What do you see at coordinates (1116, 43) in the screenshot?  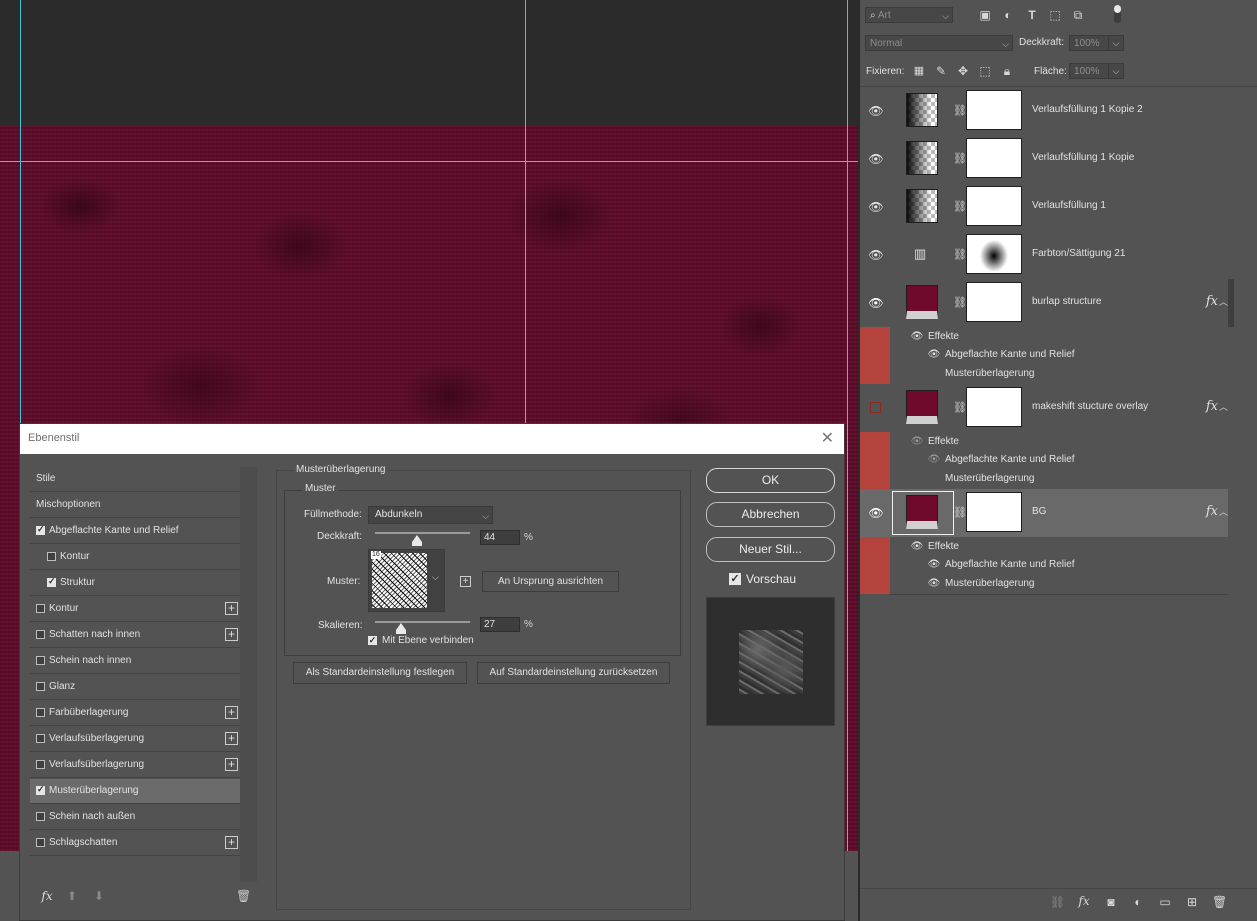 I see `opacity-dropdown-icon: ⌵` at bounding box center [1116, 43].